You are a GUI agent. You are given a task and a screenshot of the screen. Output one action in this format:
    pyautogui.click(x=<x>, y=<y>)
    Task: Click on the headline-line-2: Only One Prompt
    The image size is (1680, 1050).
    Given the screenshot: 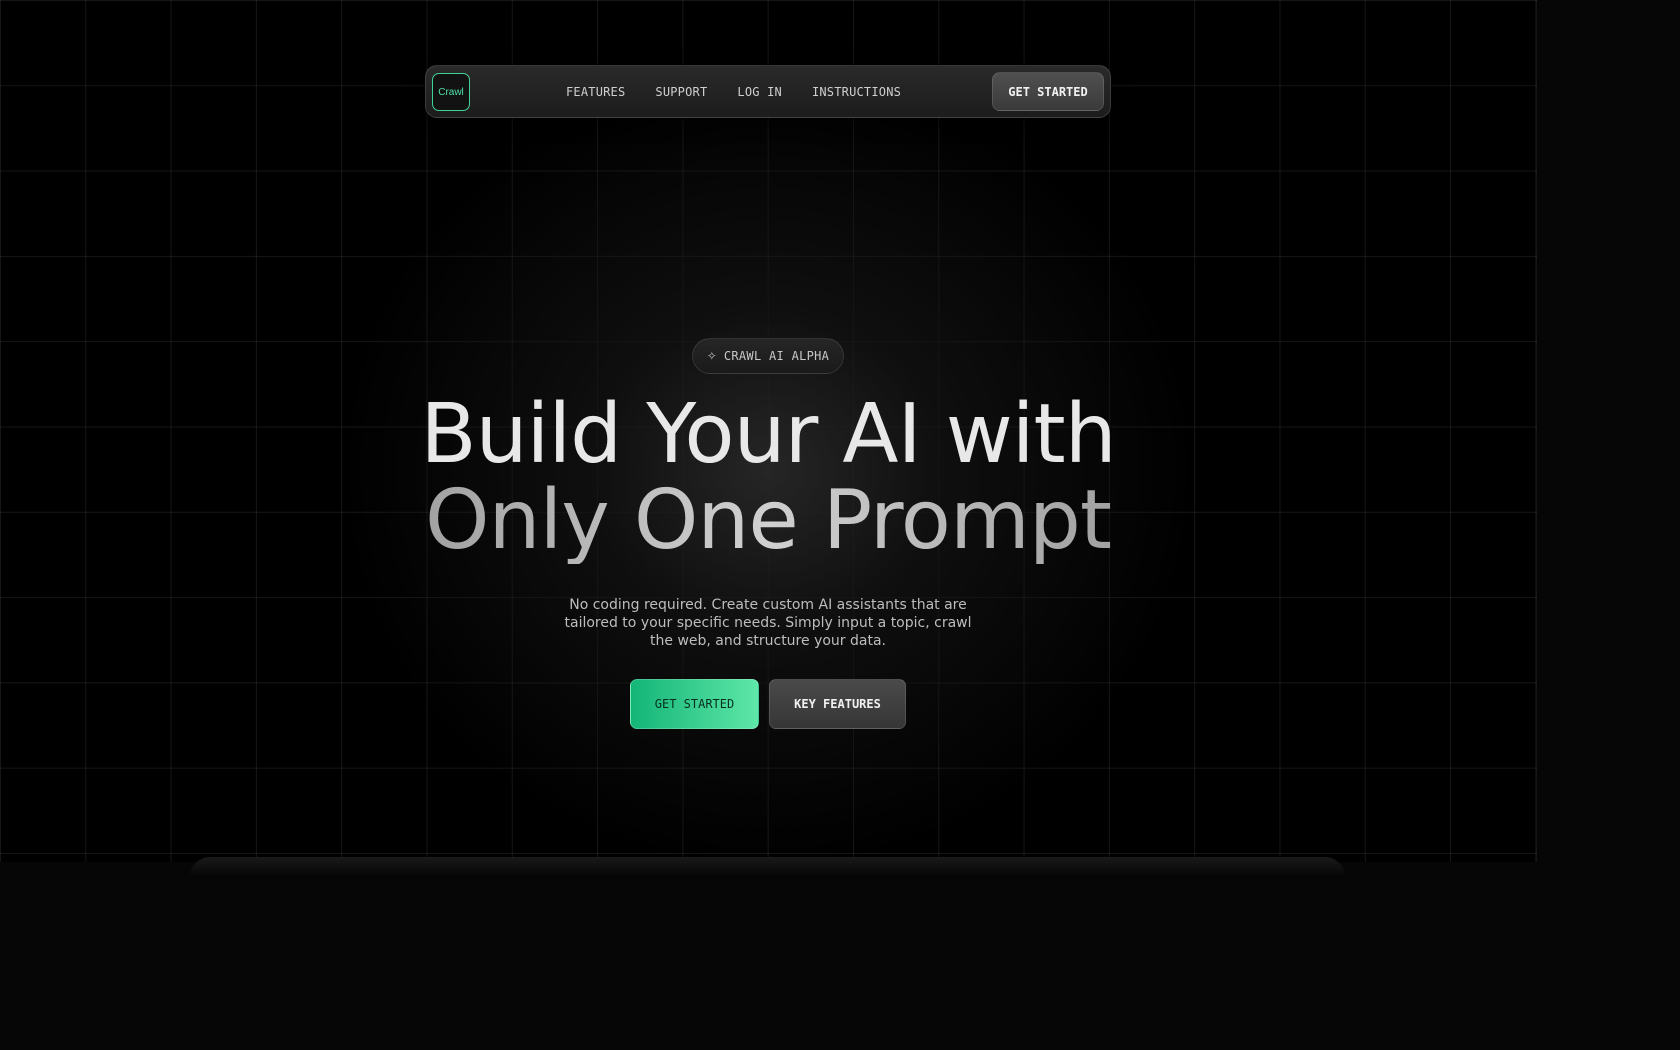 What is the action you would take?
    pyautogui.click(x=768, y=521)
    